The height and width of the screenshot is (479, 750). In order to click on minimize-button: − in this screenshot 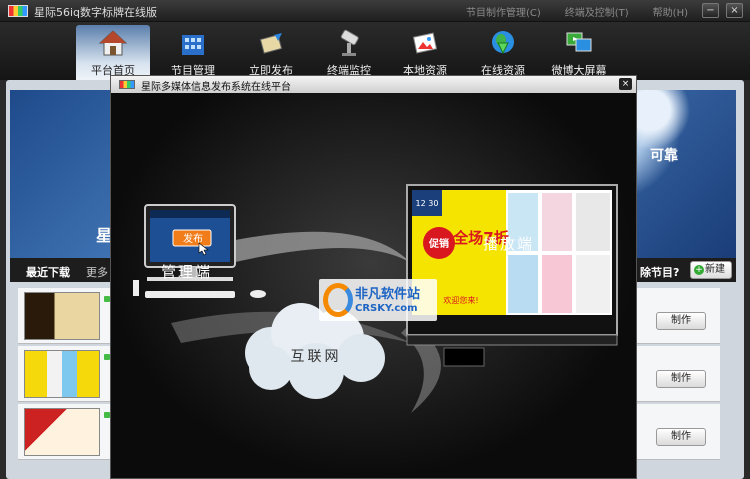, I will do `click(710, 10)`.